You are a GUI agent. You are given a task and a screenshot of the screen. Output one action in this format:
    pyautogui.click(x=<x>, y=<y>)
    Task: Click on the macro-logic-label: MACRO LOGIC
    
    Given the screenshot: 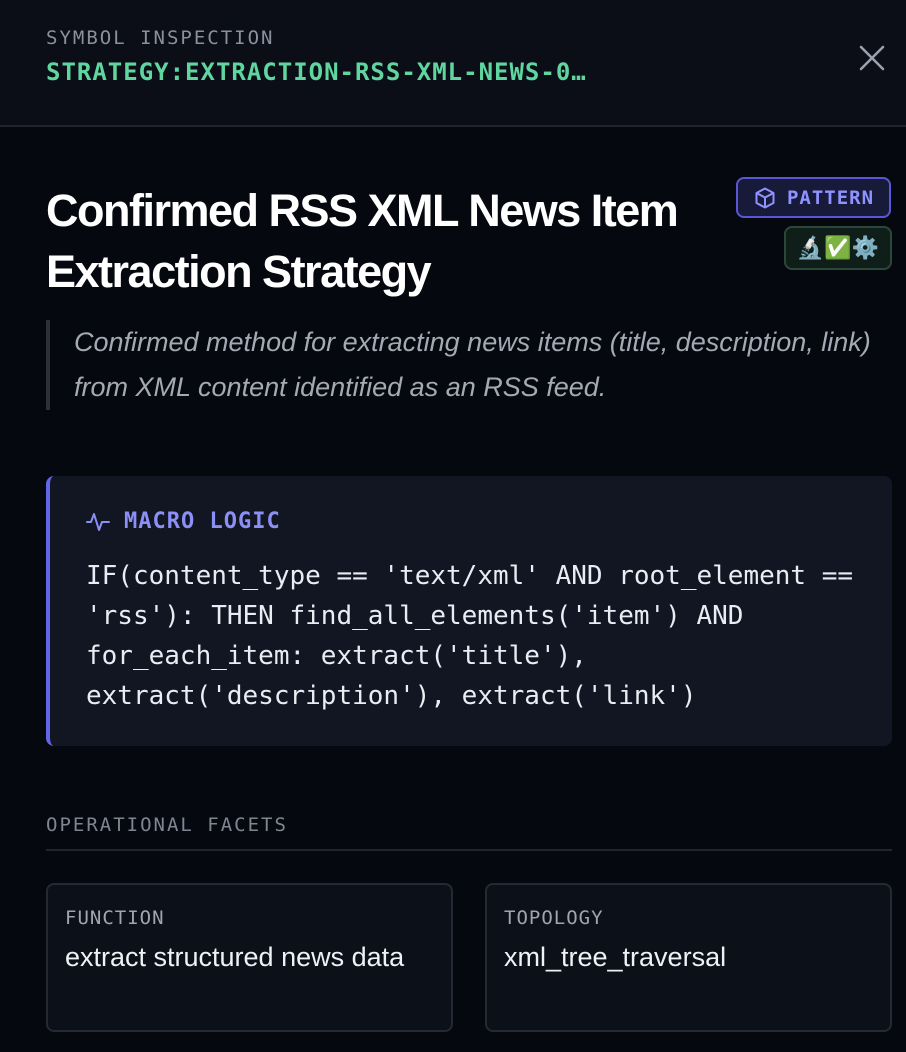 What is the action you would take?
    pyautogui.click(x=202, y=521)
    